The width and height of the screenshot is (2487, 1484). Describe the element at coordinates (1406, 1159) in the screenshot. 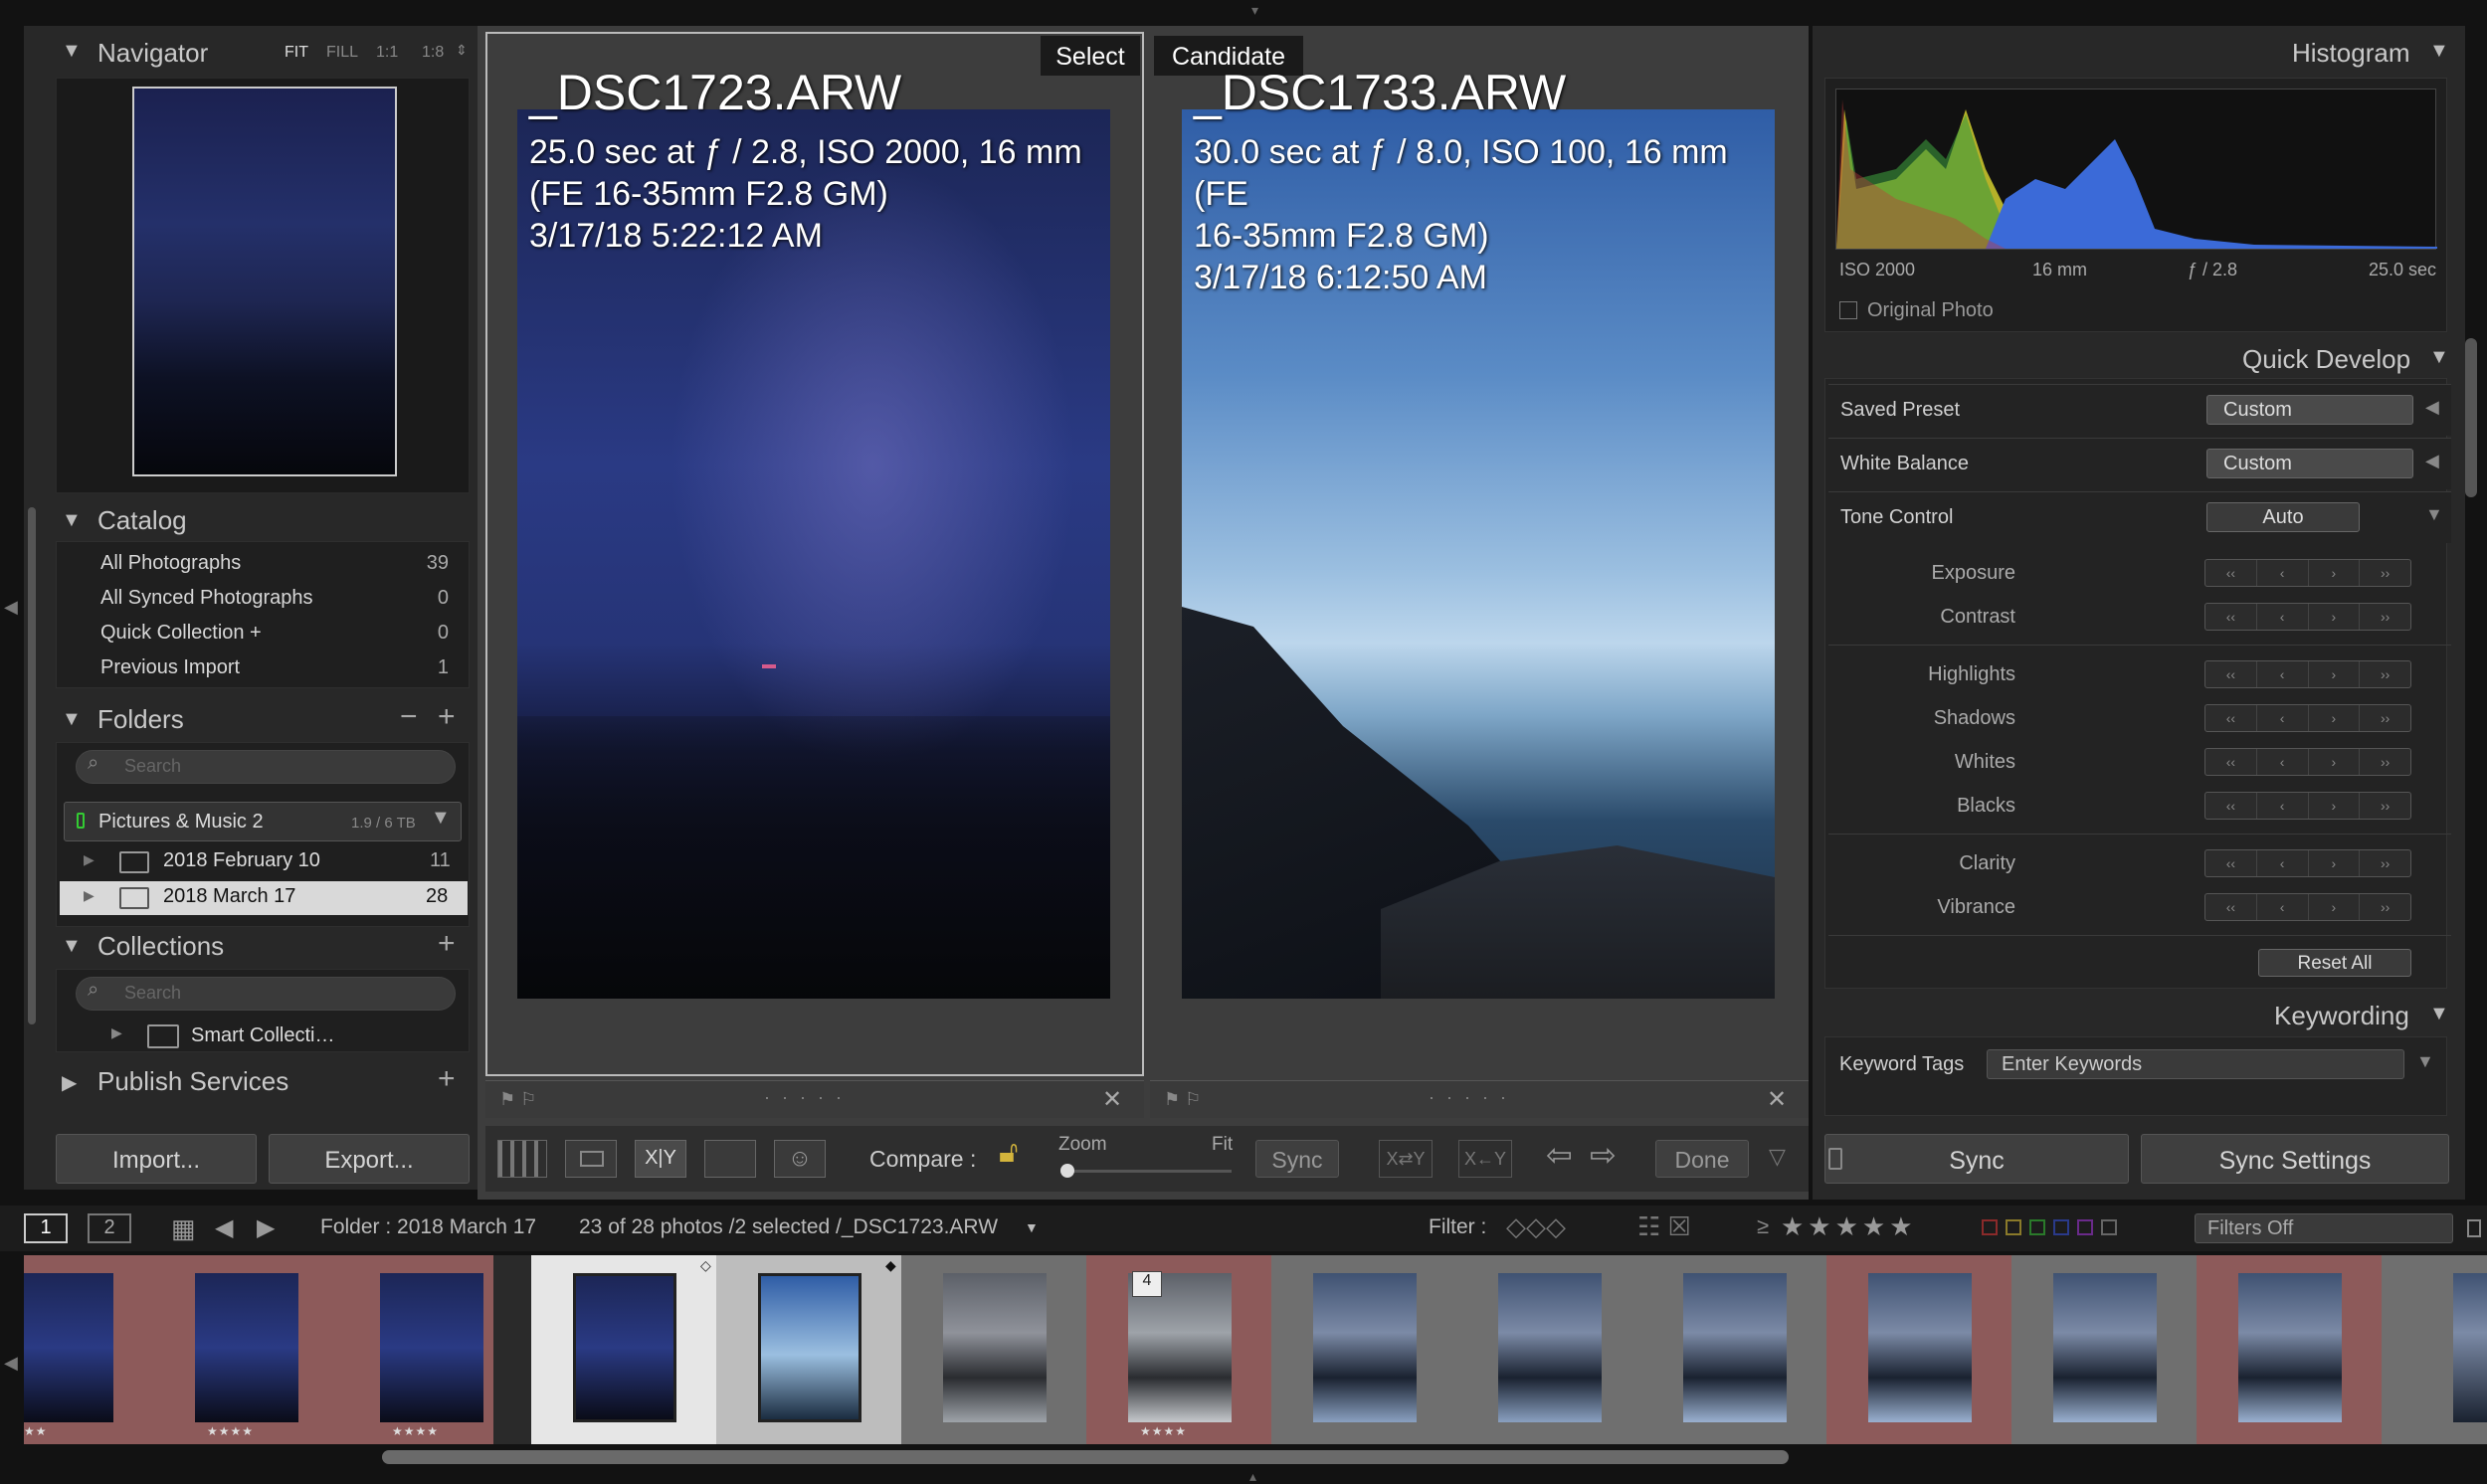

I see `swap-icon: X⇄Y` at that location.